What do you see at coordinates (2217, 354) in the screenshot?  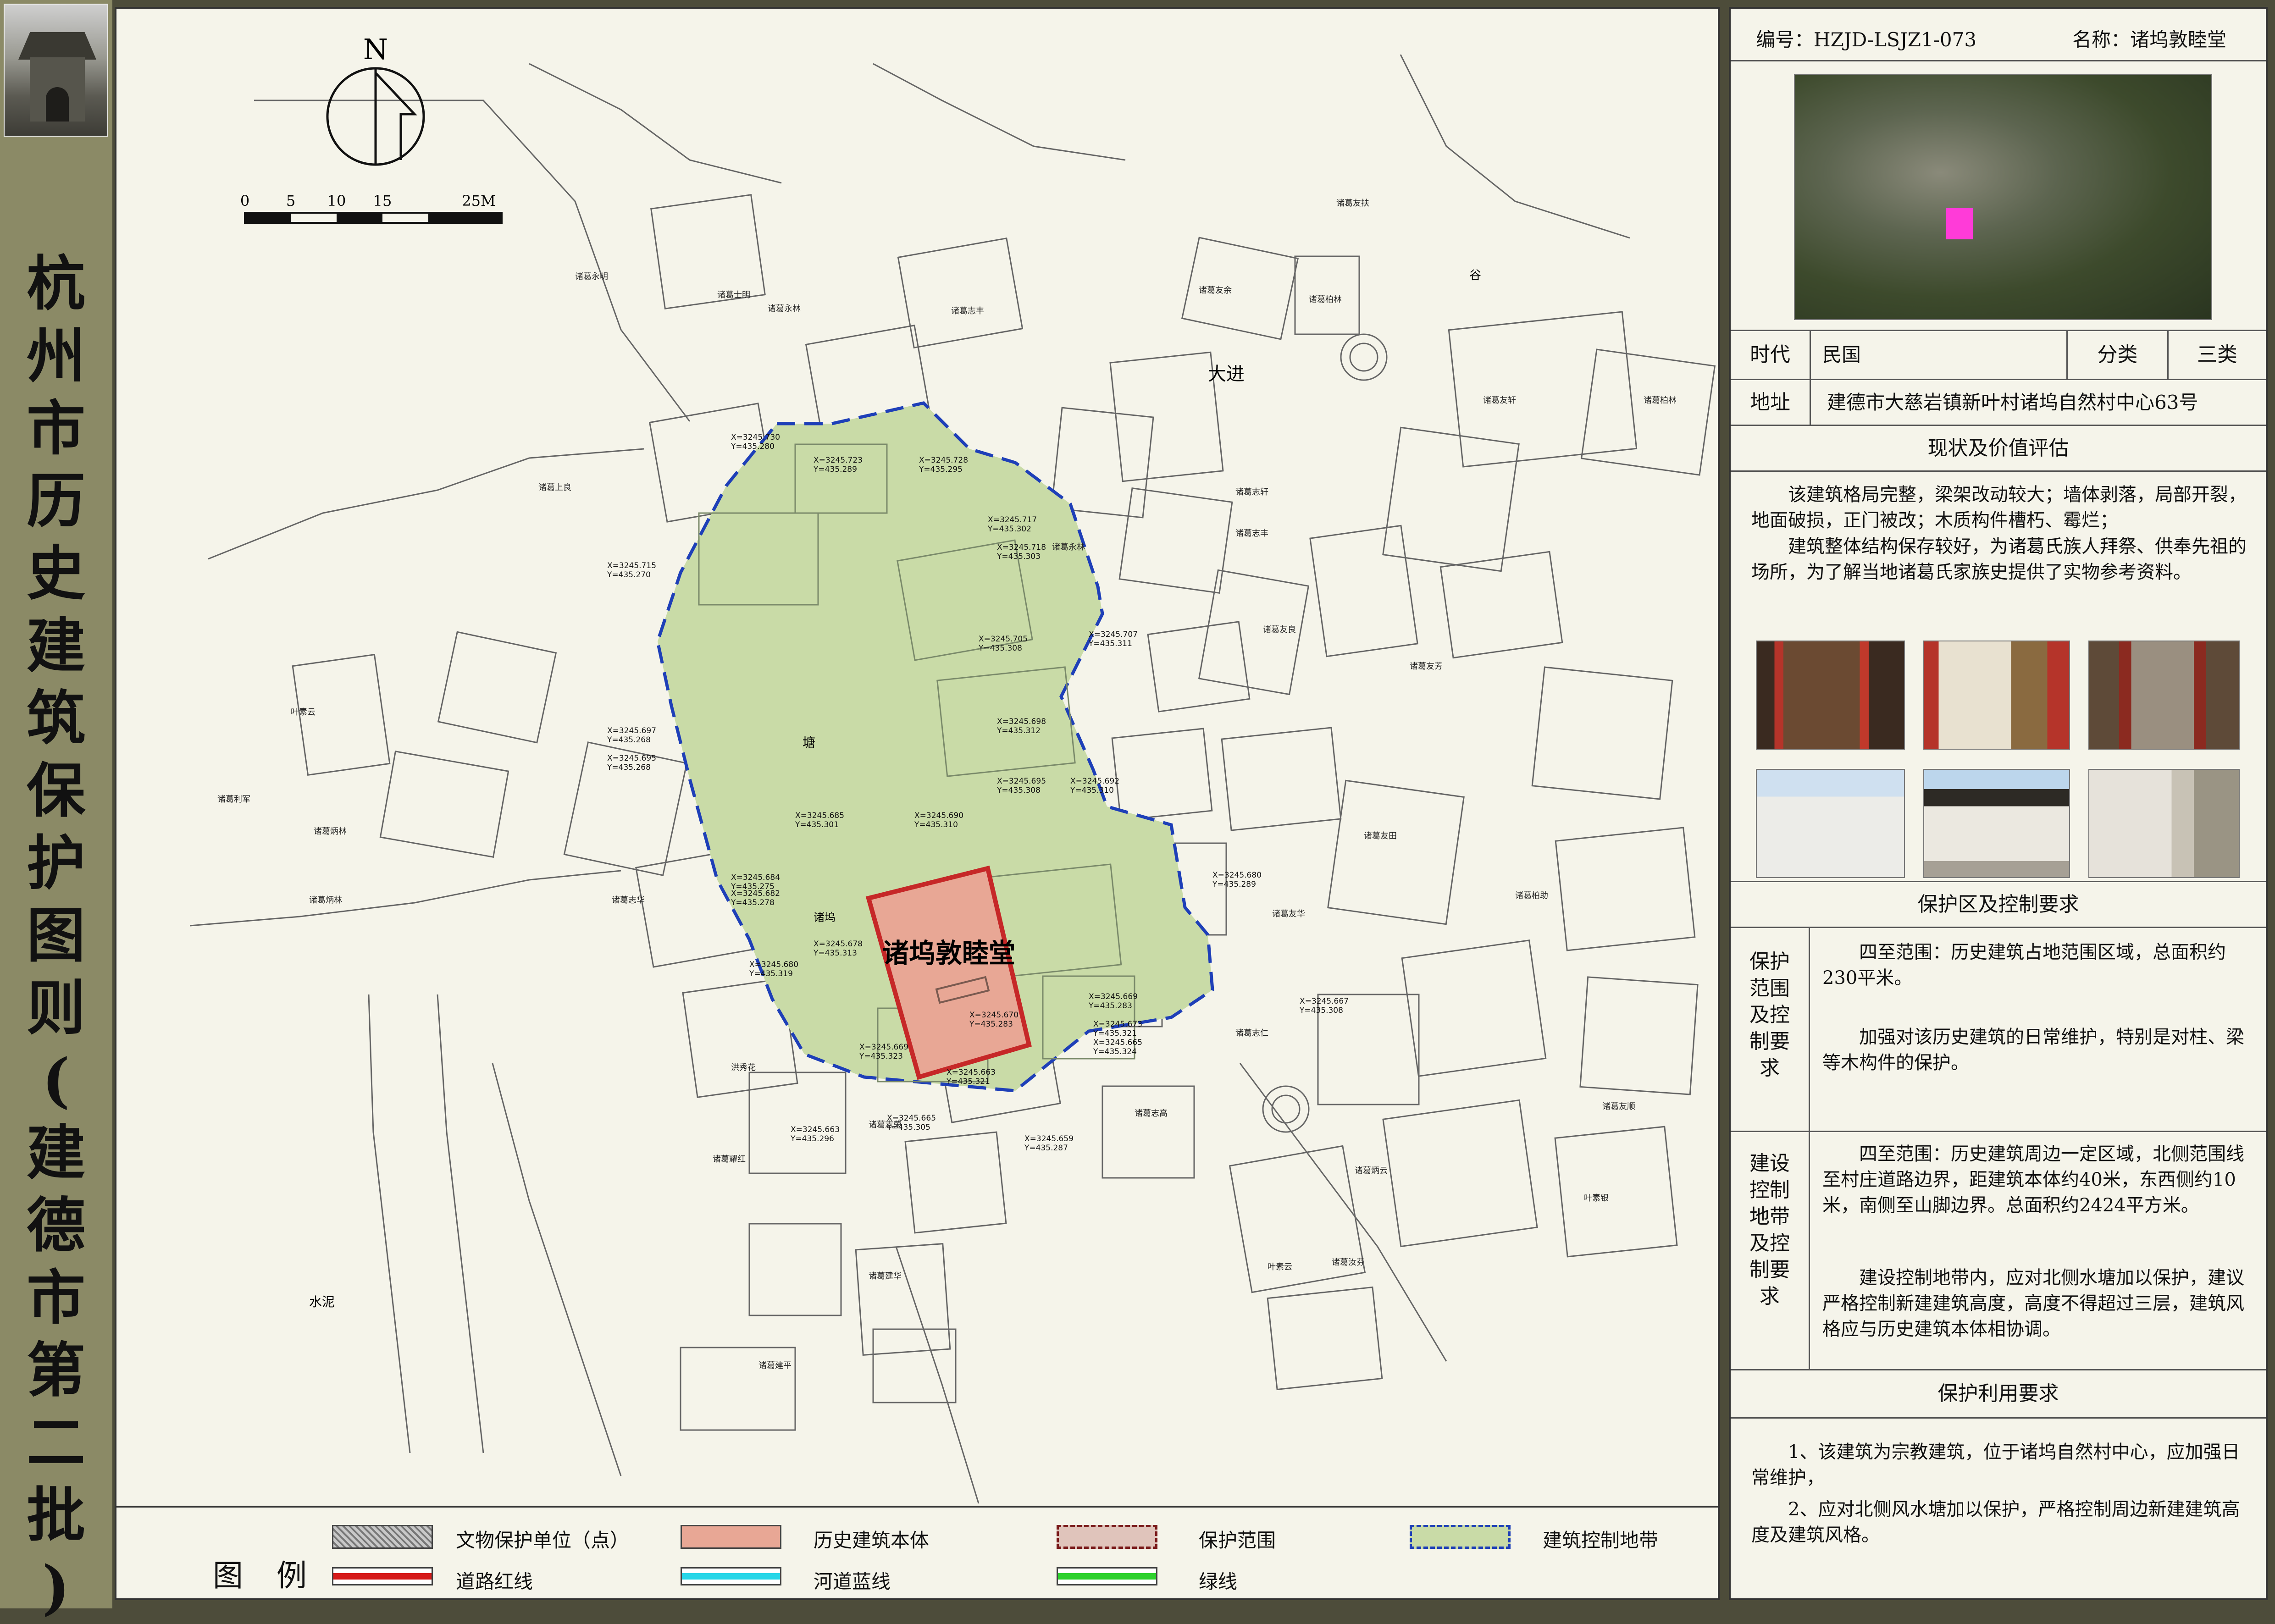 I see `class-value: 三类` at bounding box center [2217, 354].